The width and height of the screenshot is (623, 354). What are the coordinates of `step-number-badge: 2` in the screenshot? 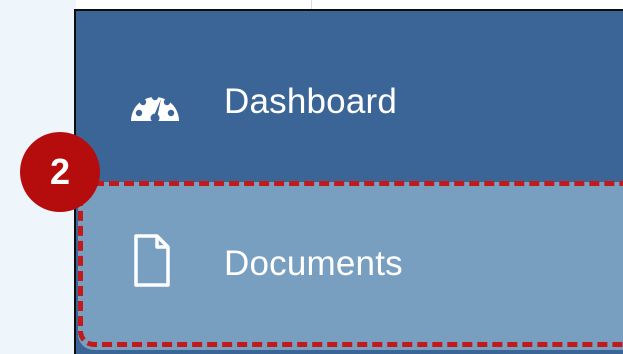 It's located at (60, 172).